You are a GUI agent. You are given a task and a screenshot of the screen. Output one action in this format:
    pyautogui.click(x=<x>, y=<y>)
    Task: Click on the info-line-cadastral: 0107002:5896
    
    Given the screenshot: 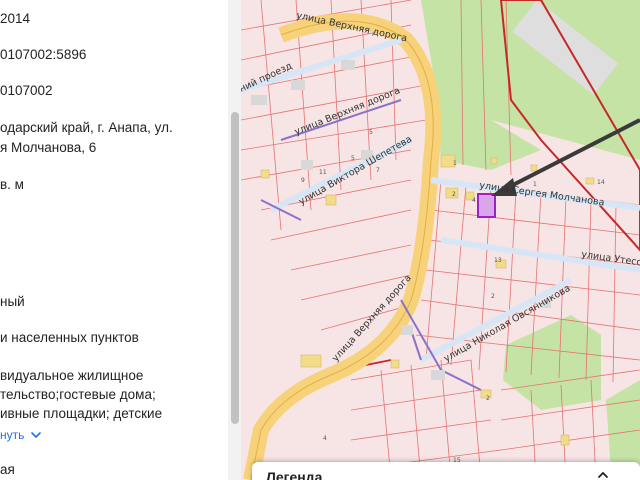 What is the action you would take?
    pyautogui.click(x=43, y=54)
    